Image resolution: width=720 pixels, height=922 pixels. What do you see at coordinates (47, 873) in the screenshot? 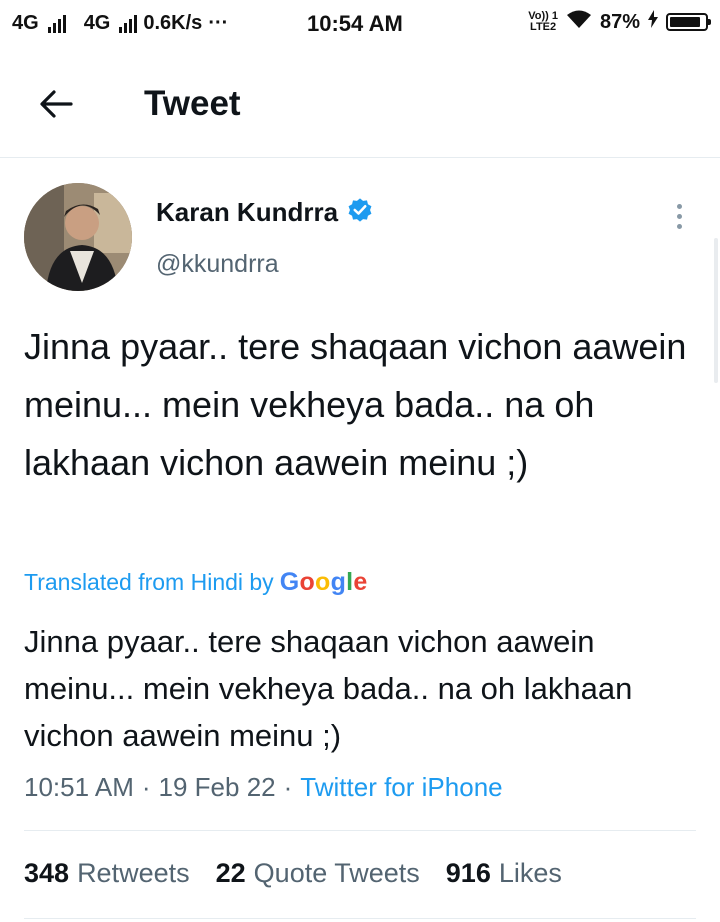
I see `retweets-count: 348` at bounding box center [47, 873].